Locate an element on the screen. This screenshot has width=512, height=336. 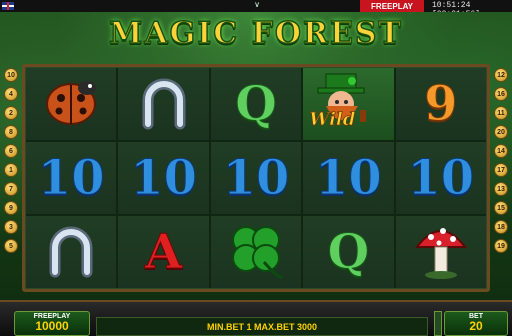
payline-number: 5 is located at coordinates (11, 246).